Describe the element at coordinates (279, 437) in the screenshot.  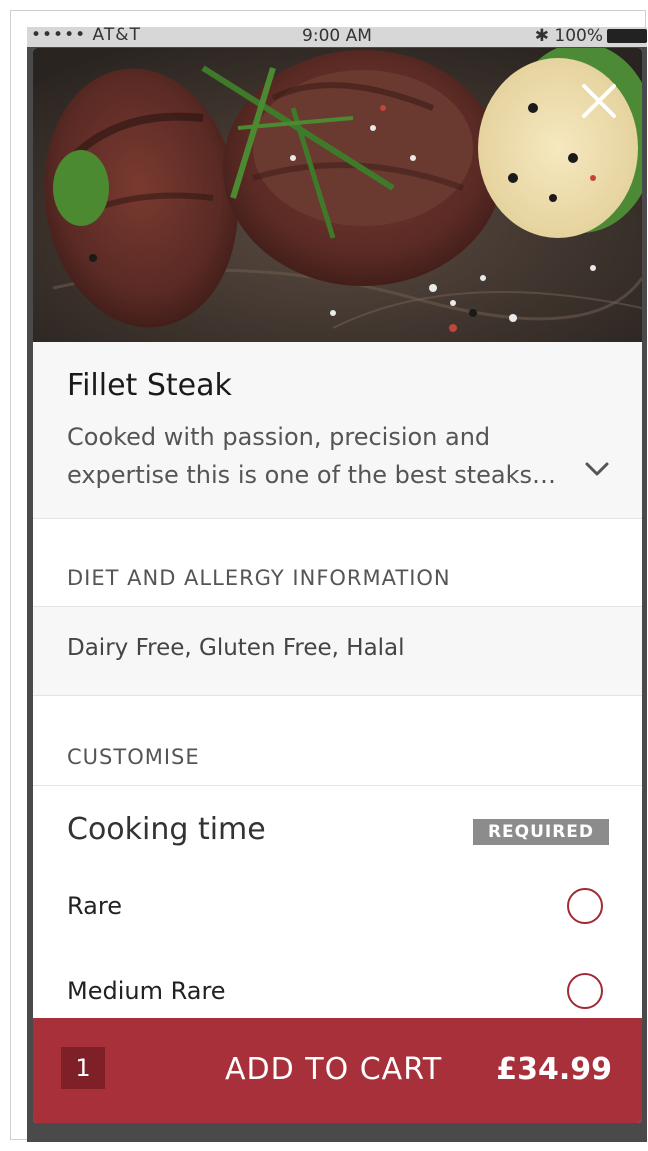
I see `description-line-1: Cooked with passion, precision and` at that location.